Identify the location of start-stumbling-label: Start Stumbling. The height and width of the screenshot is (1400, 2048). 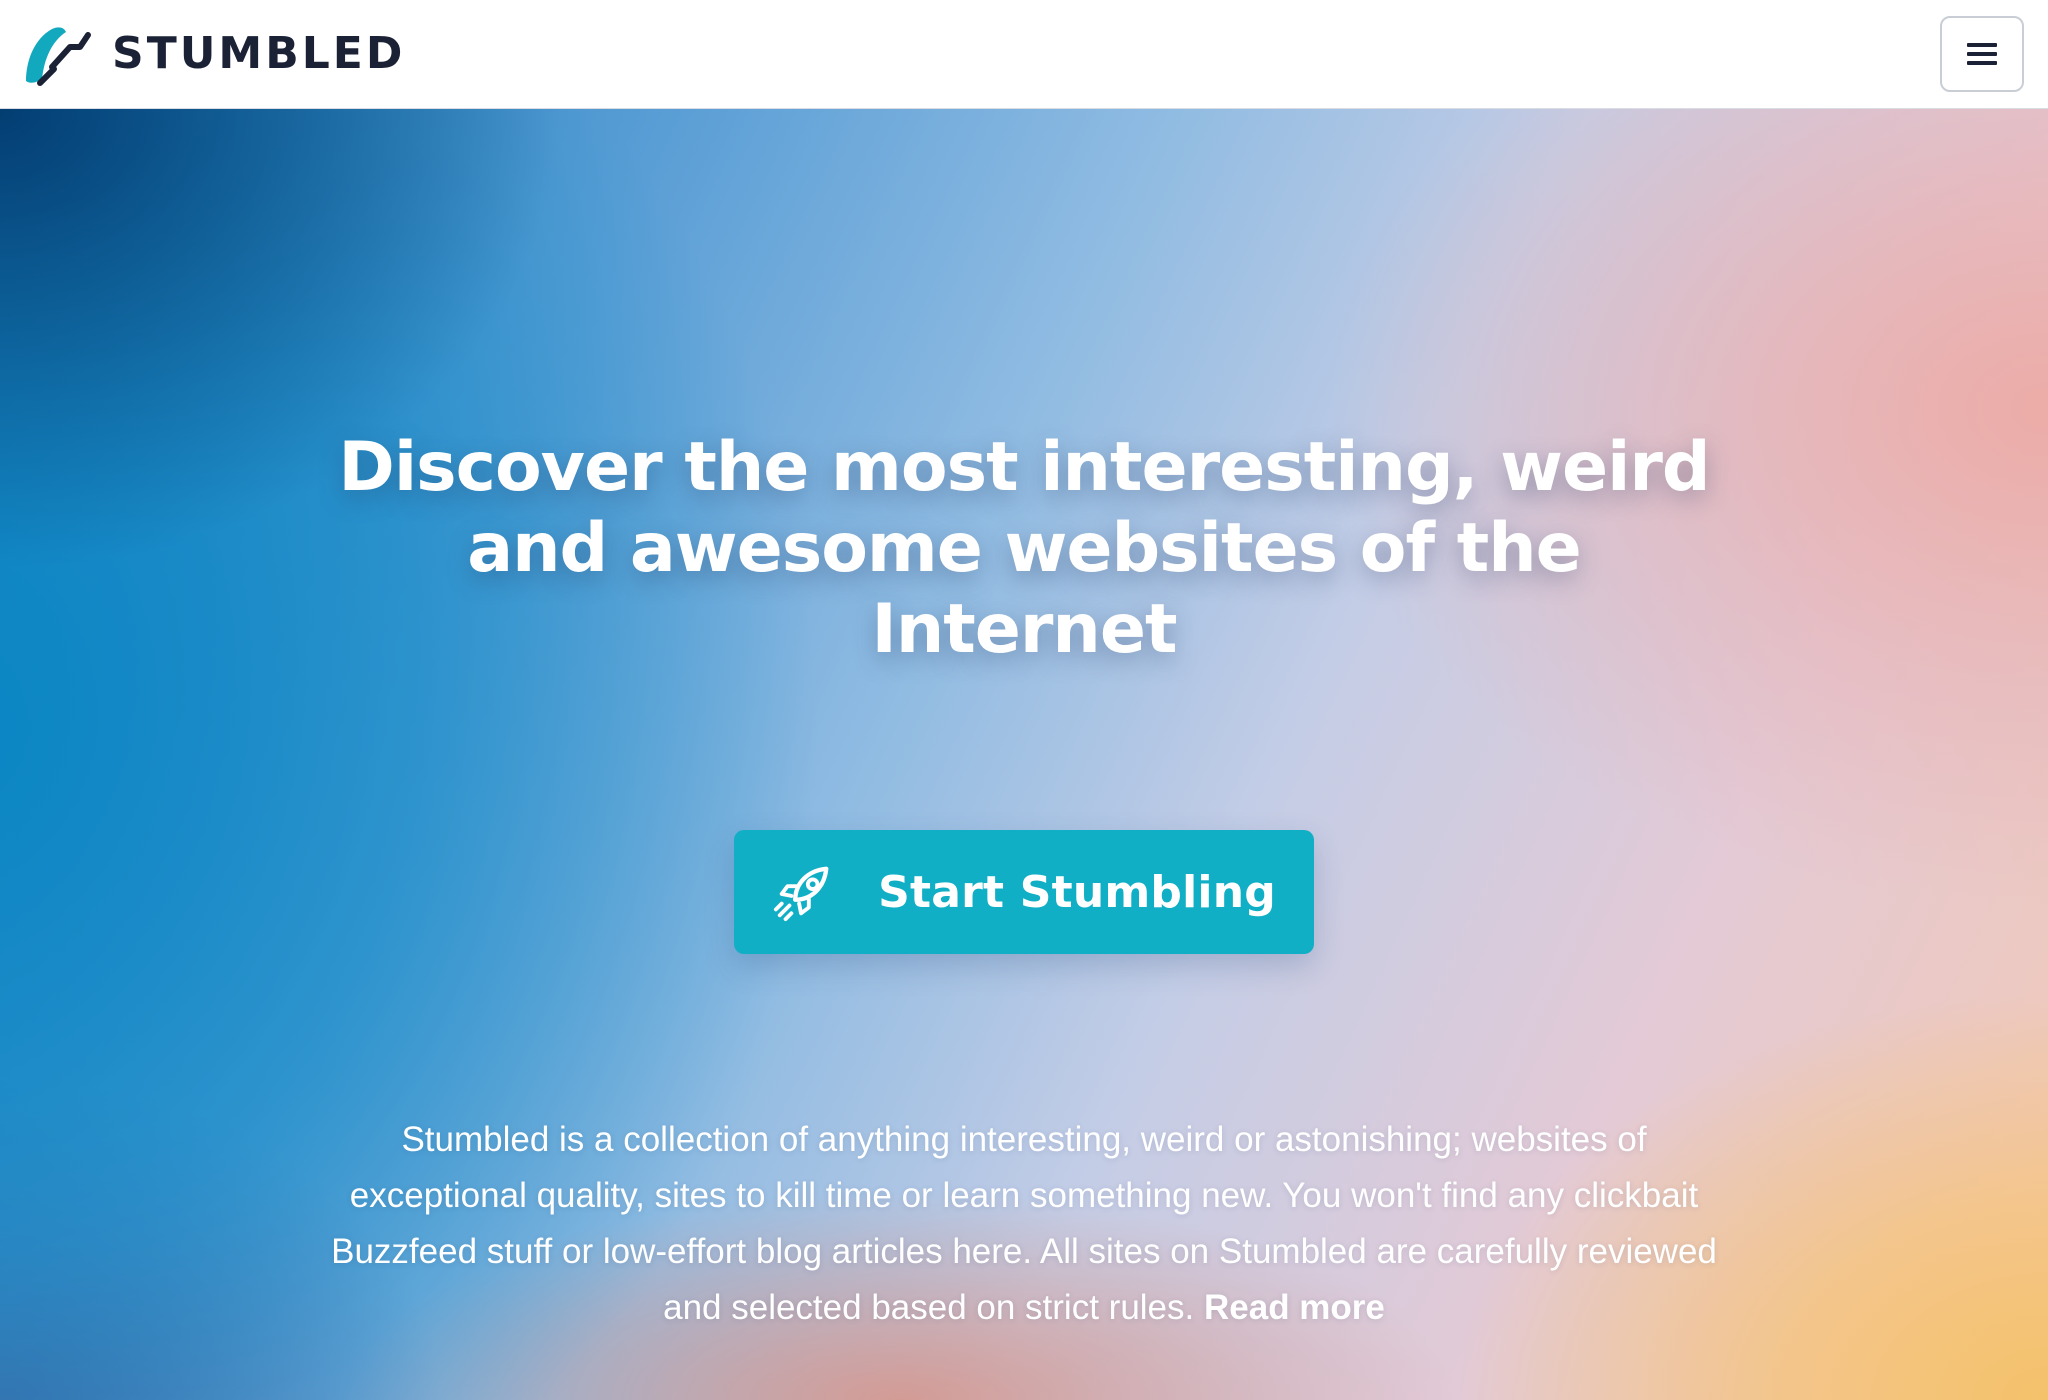
(1077, 892).